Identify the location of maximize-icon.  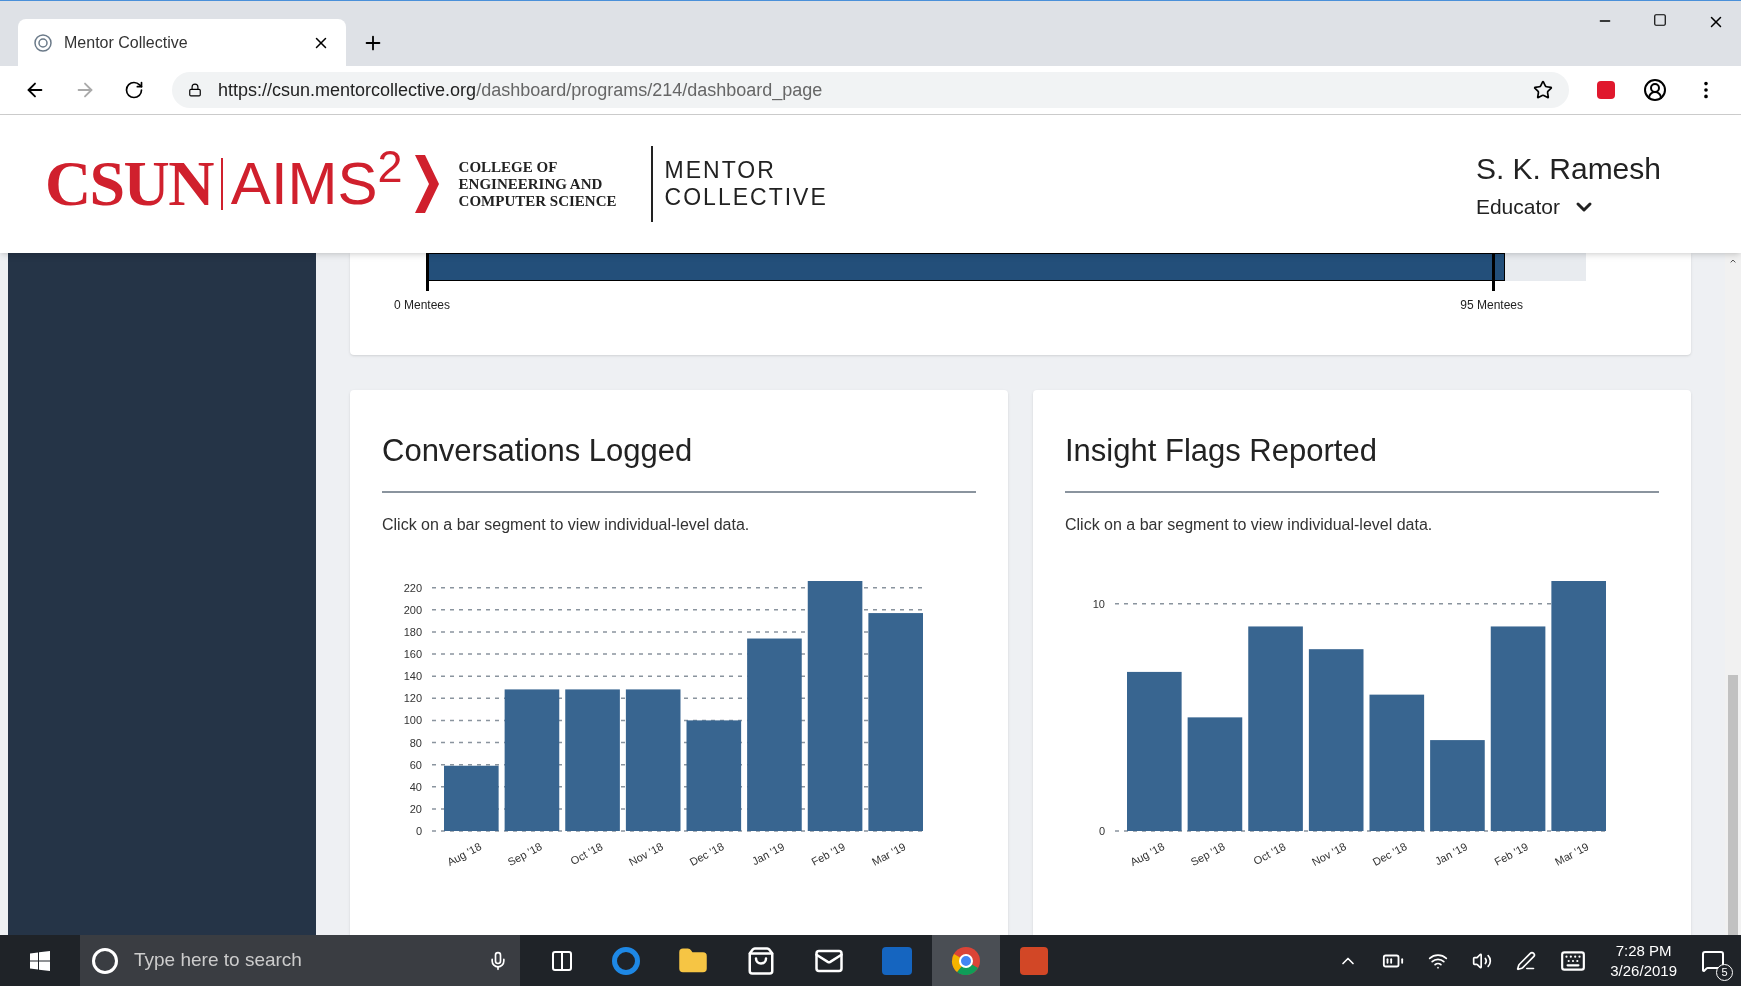
(1660, 20).